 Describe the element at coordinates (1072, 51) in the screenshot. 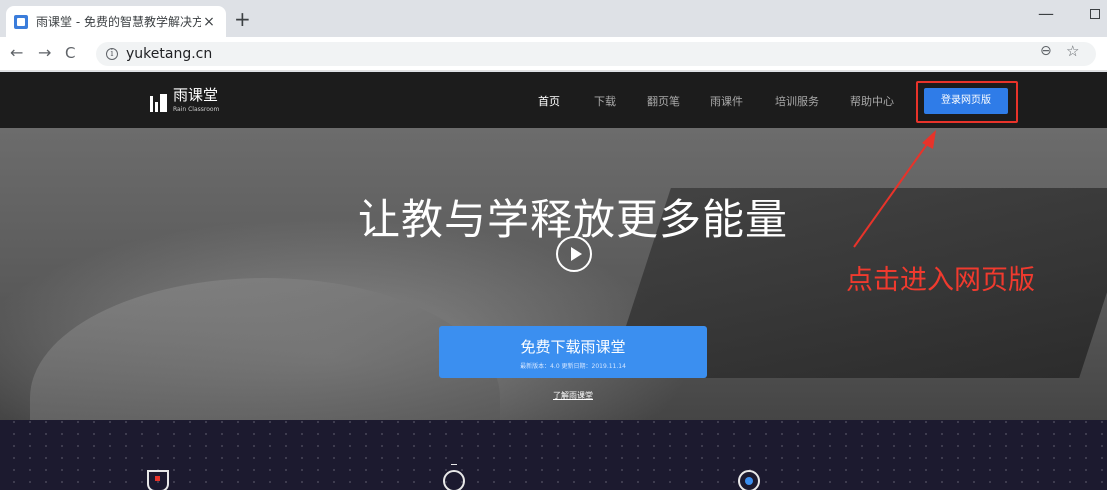

I see `bookmark-star-icon: ☆` at that location.